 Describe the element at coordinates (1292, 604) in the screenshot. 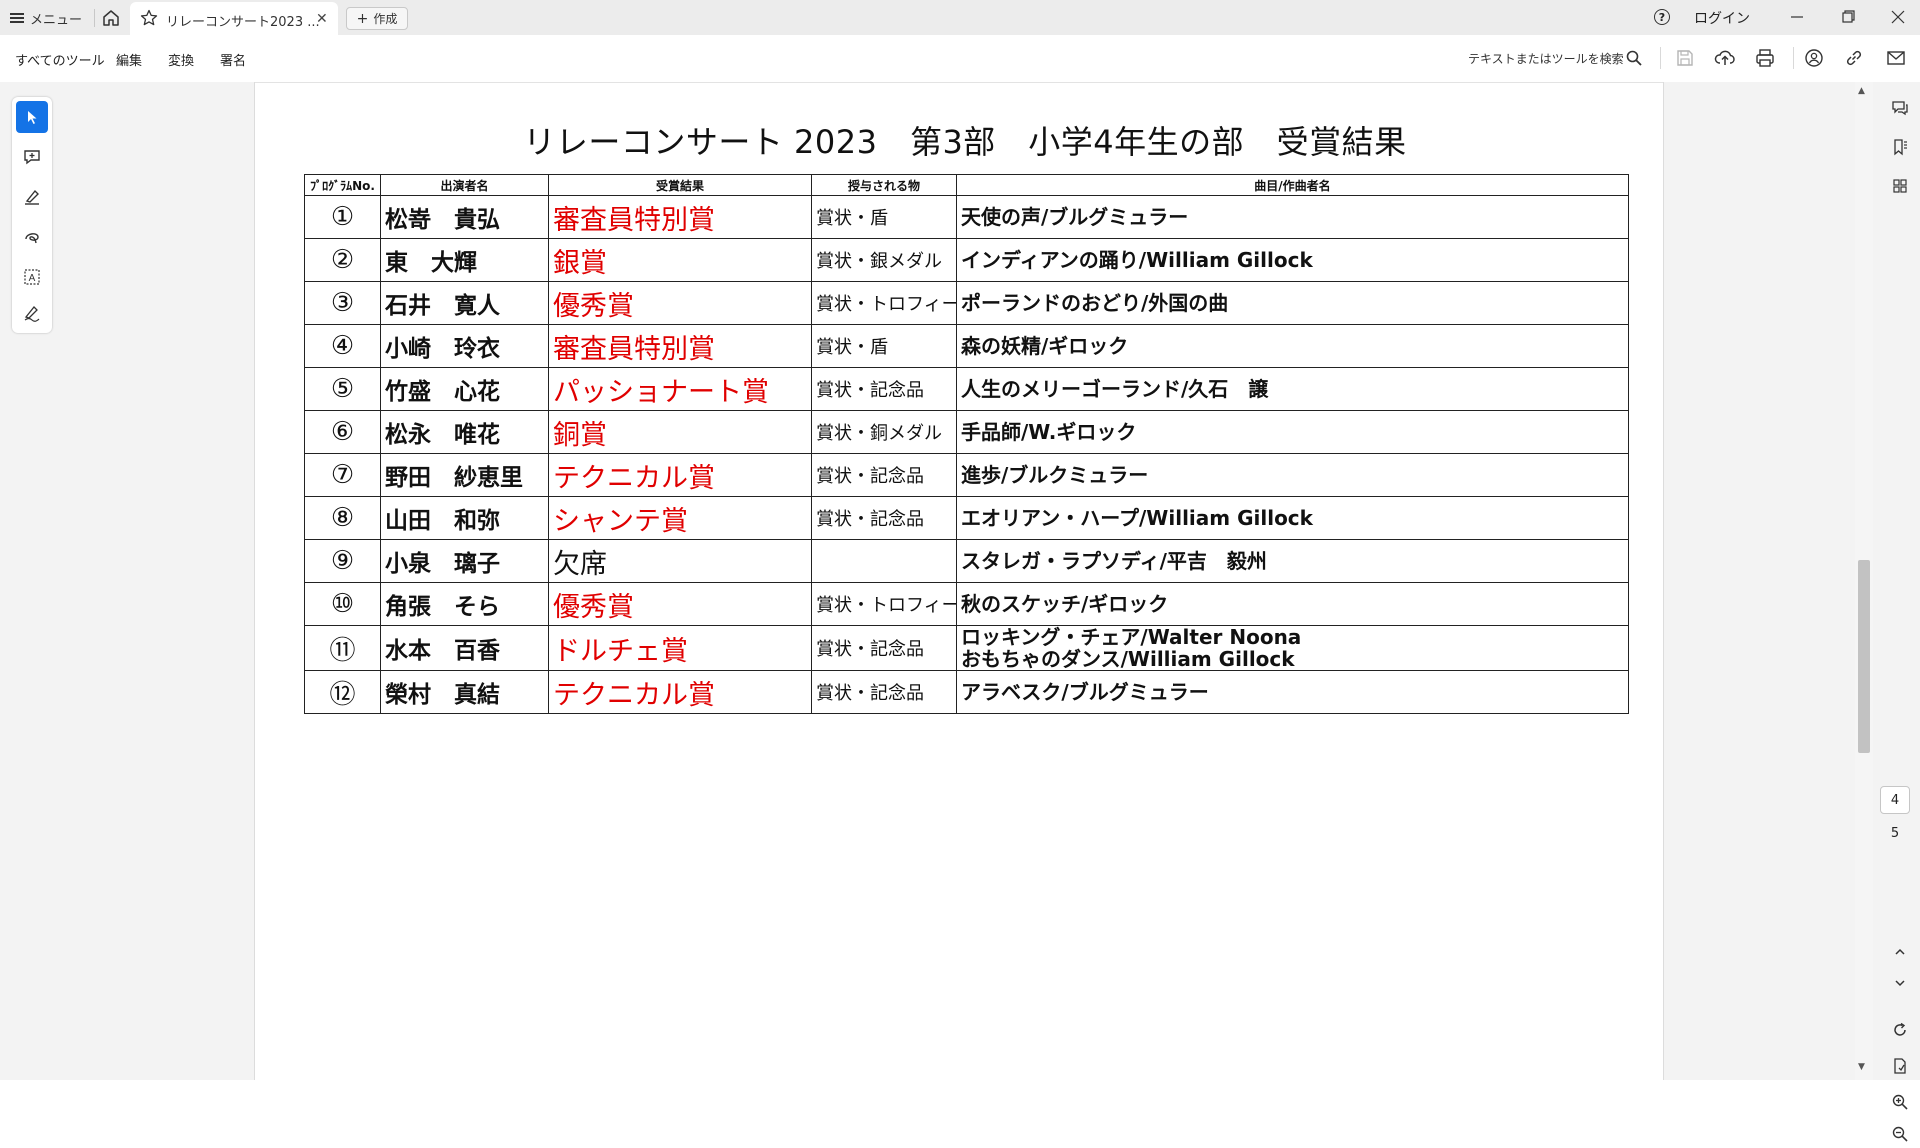

I see `piece-composer: 秋のスケッチ/ギロック` at that location.